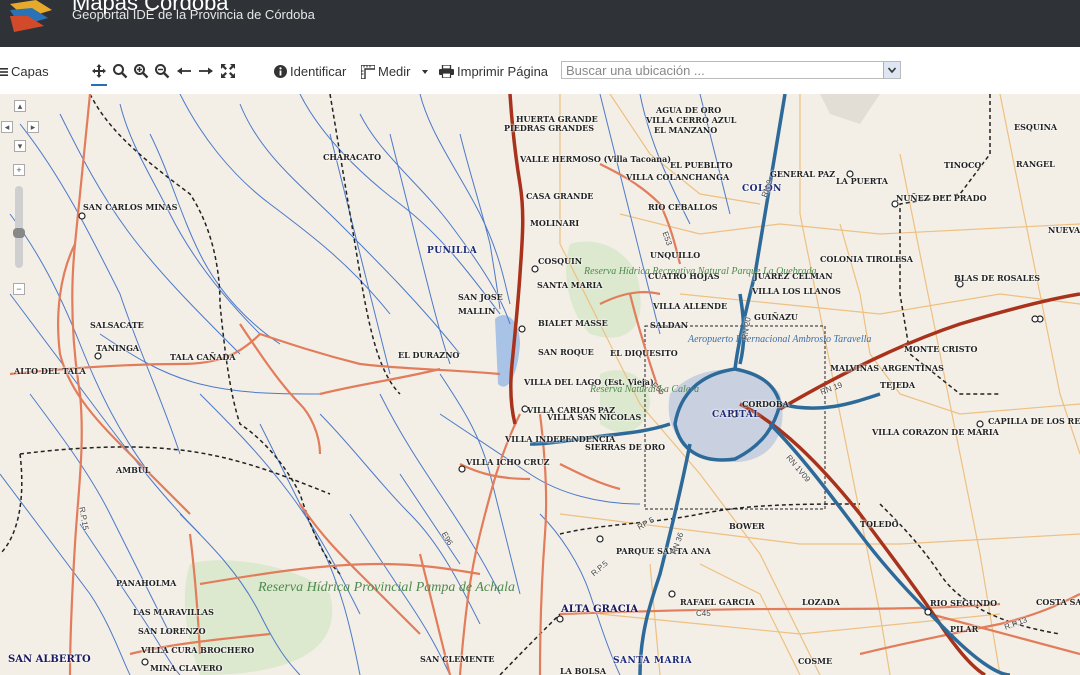 This screenshot has width=1080, height=675. I want to click on place-label: EL MANZANO, so click(686, 130).